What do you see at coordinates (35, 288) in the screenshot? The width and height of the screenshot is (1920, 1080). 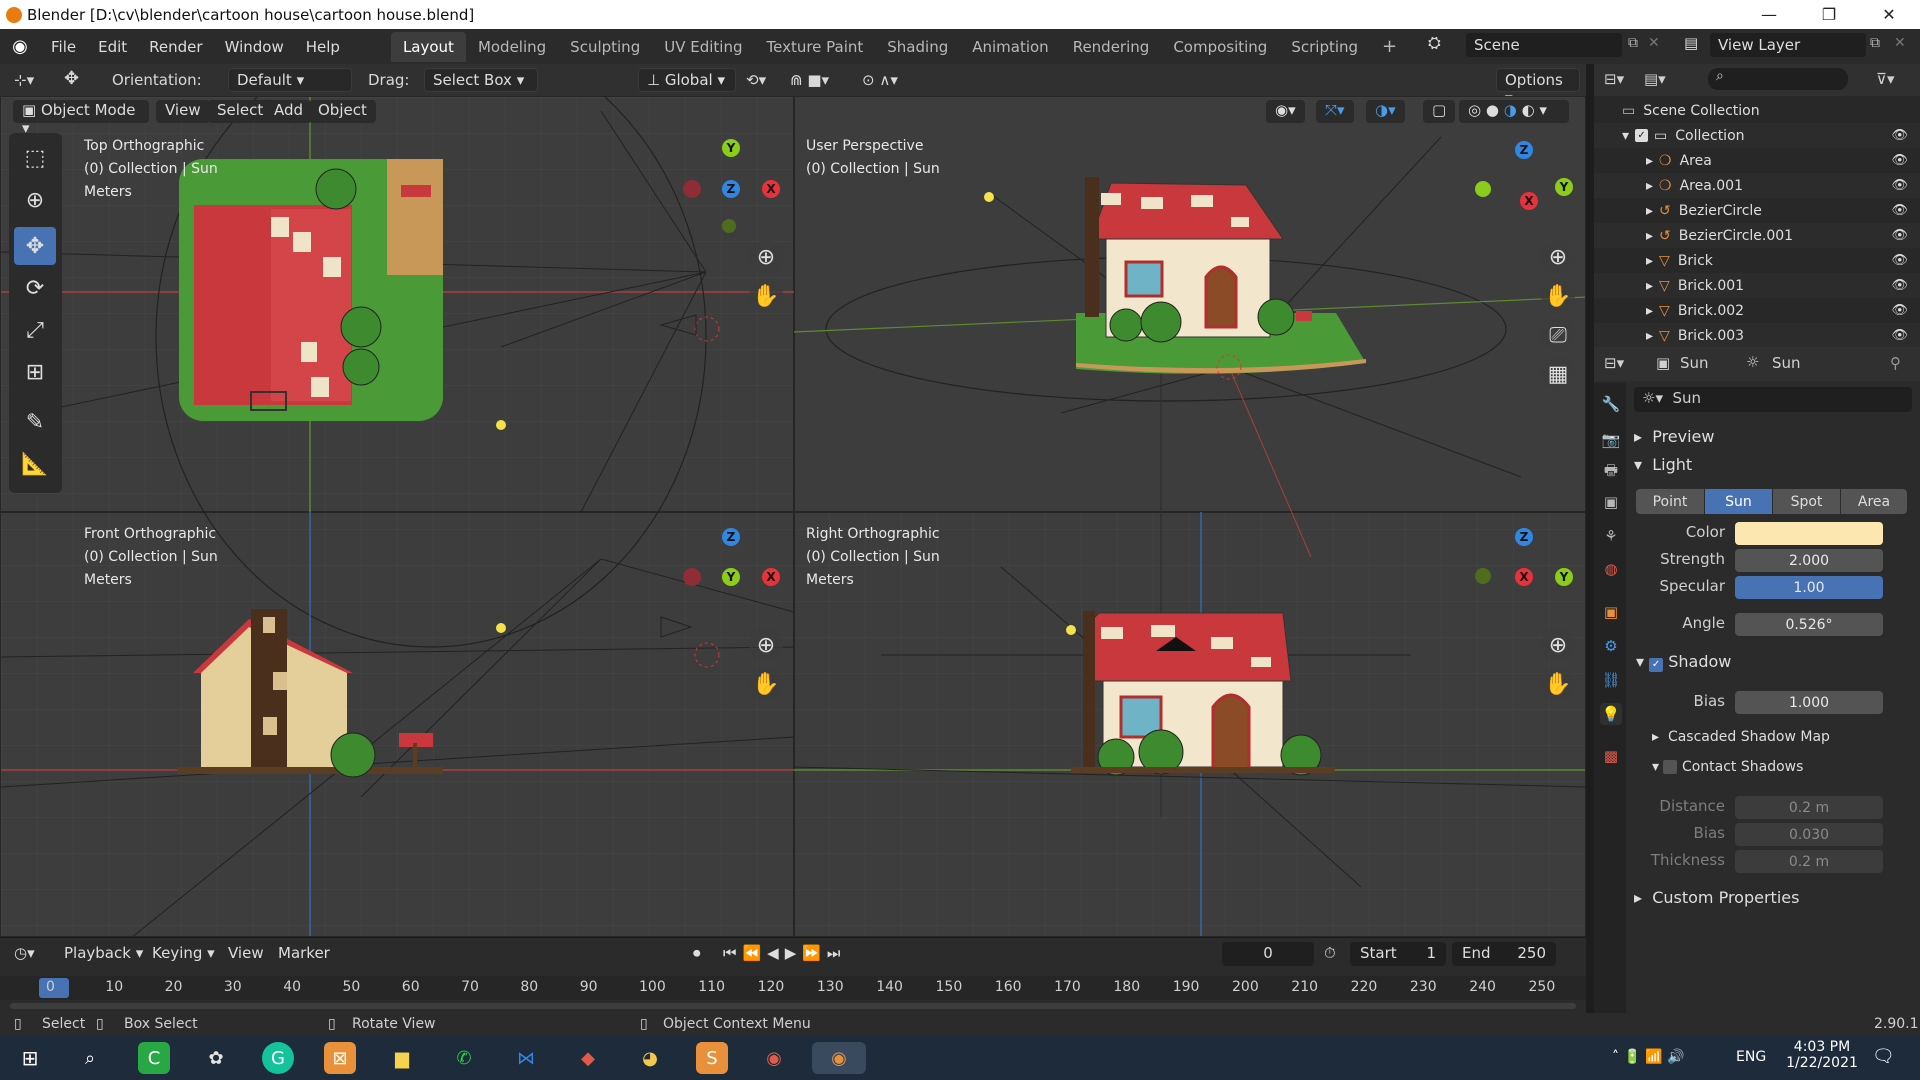 I see `rotate-tool-icon: ⟳` at bounding box center [35, 288].